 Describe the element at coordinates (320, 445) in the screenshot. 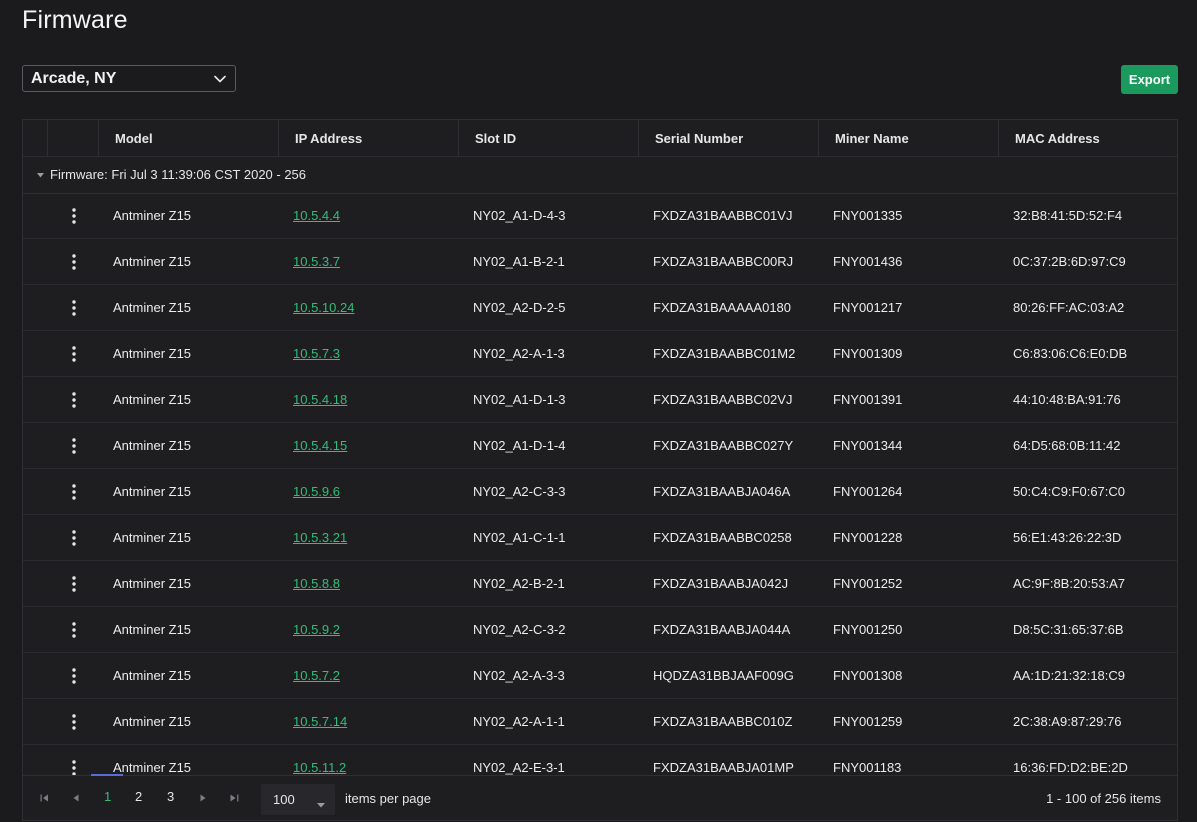

I see `cell-ip-address: 10.5.4.15` at that location.